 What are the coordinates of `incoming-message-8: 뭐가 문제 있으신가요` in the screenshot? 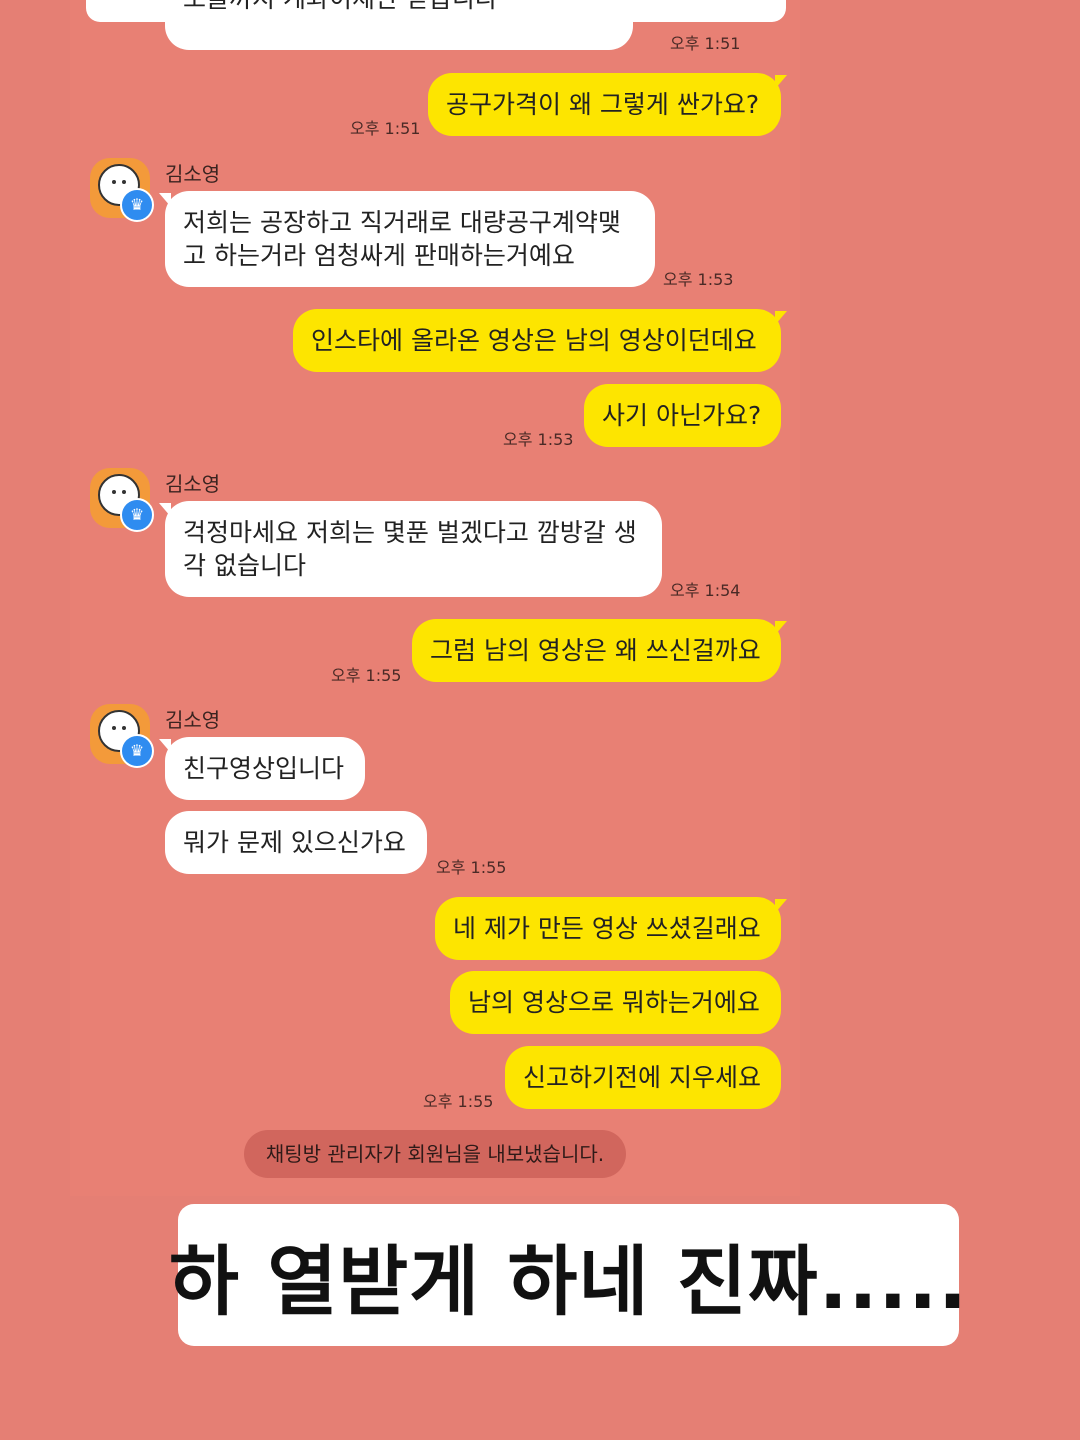 It's located at (296, 842).